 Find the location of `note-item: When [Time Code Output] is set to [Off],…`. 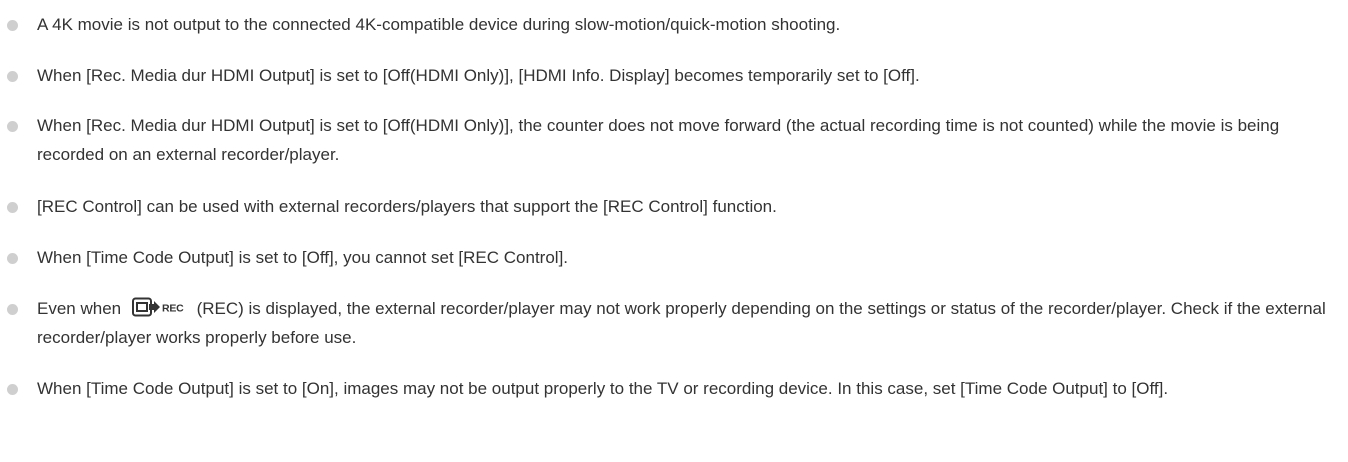

note-item: When [Time Code Output] is set to [Off],… is located at coordinates (674, 257).